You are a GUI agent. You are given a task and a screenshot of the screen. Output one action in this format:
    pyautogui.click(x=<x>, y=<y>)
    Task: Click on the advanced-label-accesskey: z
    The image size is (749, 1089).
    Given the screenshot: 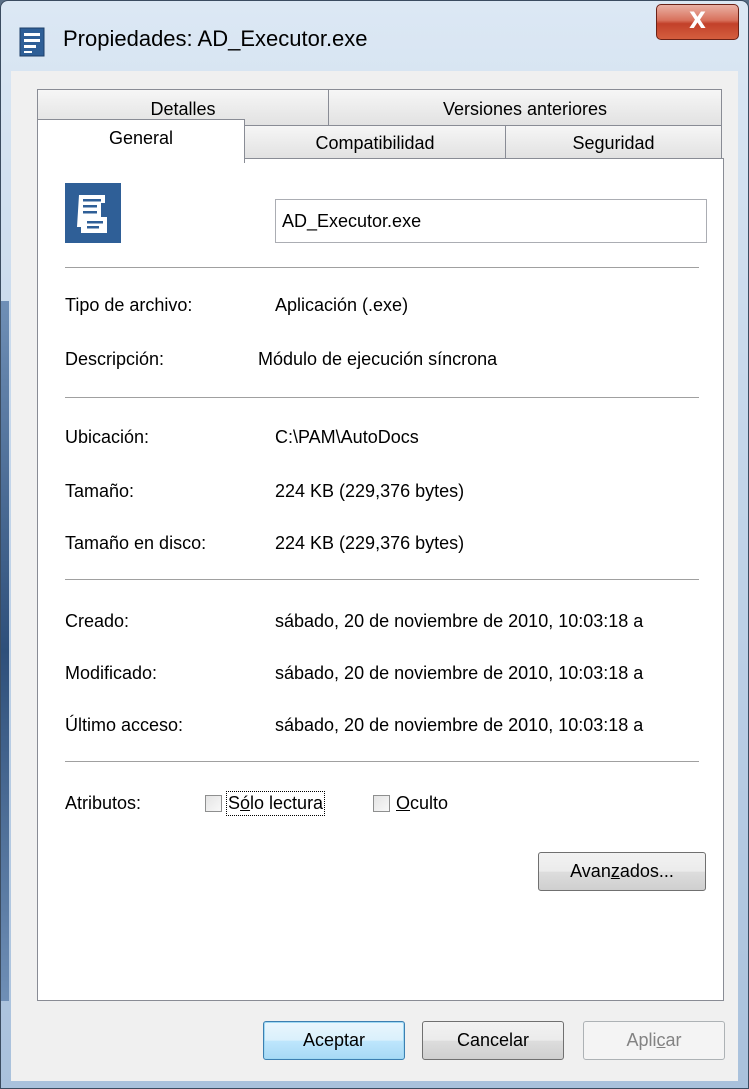 What is the action you would take?
    pyautogui.click(x=615, y=871)
    